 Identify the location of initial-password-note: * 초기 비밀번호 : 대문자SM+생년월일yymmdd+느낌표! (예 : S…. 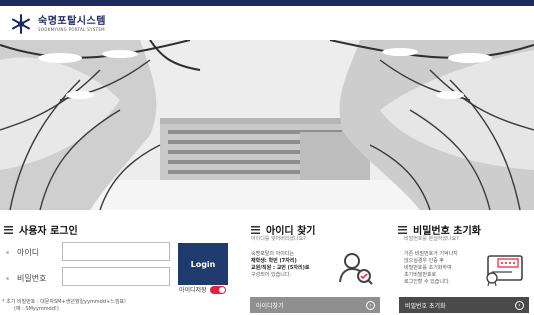
(64, 305).